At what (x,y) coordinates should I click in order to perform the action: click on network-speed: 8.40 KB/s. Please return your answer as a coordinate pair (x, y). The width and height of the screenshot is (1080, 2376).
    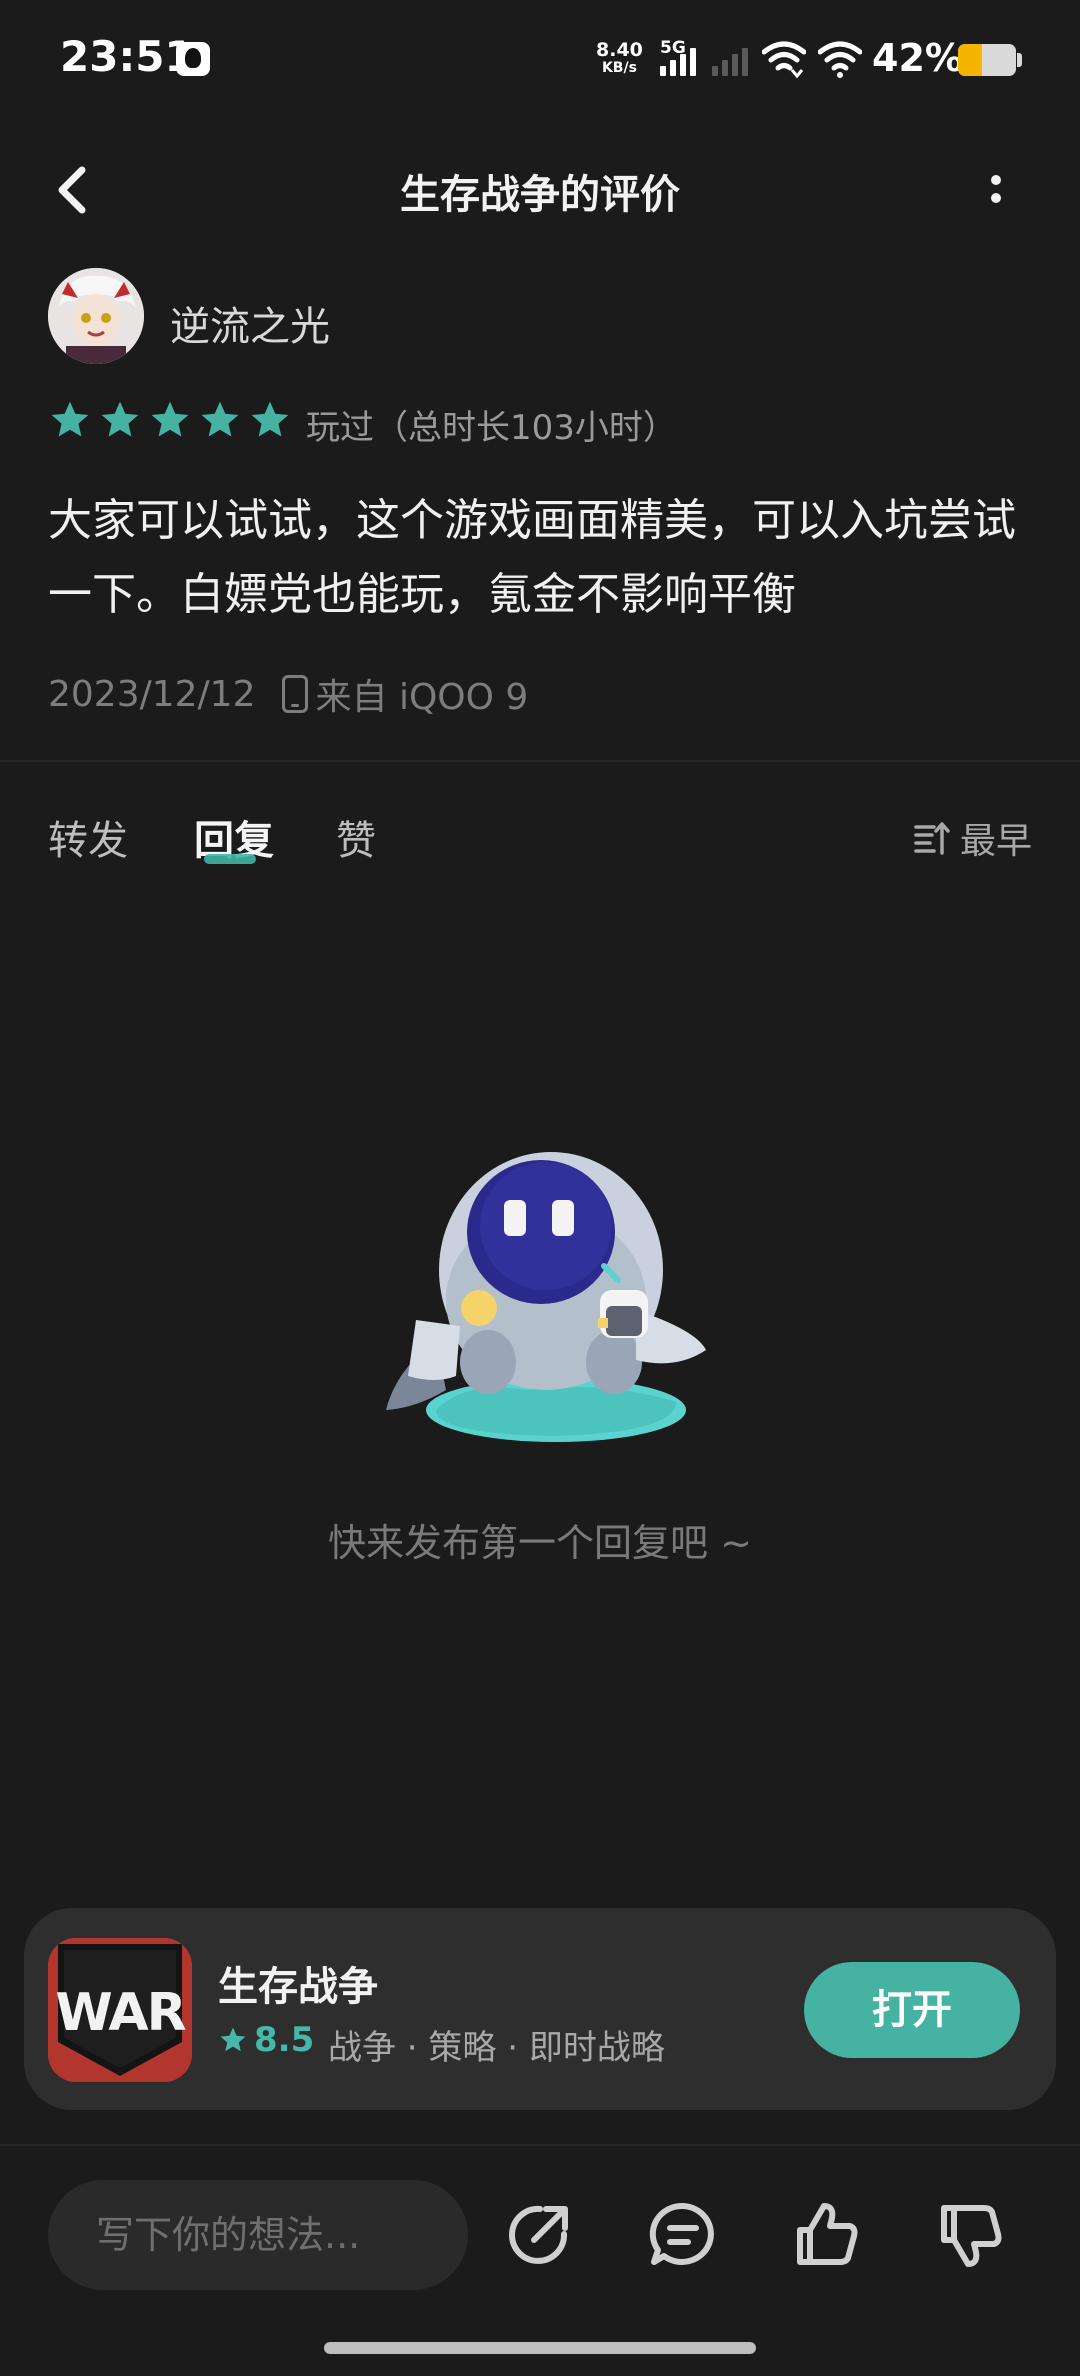
    Looking at the image, I should click on (619, 58).